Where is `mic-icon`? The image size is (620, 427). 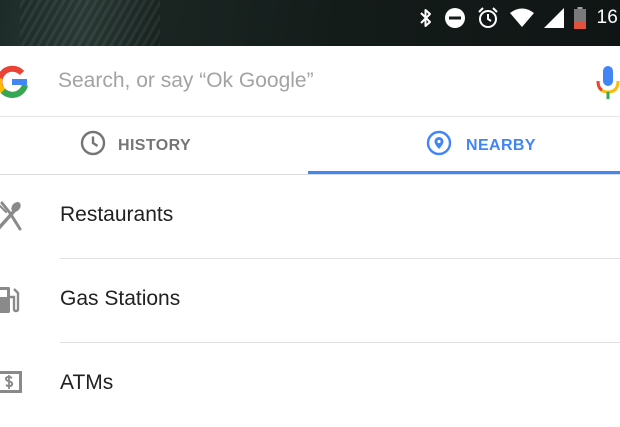 mic-icon is located at coordinates (608, 85).